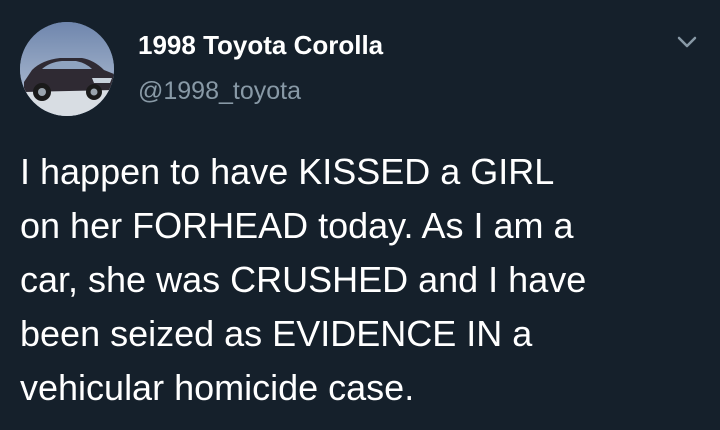 Image resolution: width=720 pixels, height=430 pixels. I want to click on tweet-text-line: vehicular homicide case., so click(217, 387).